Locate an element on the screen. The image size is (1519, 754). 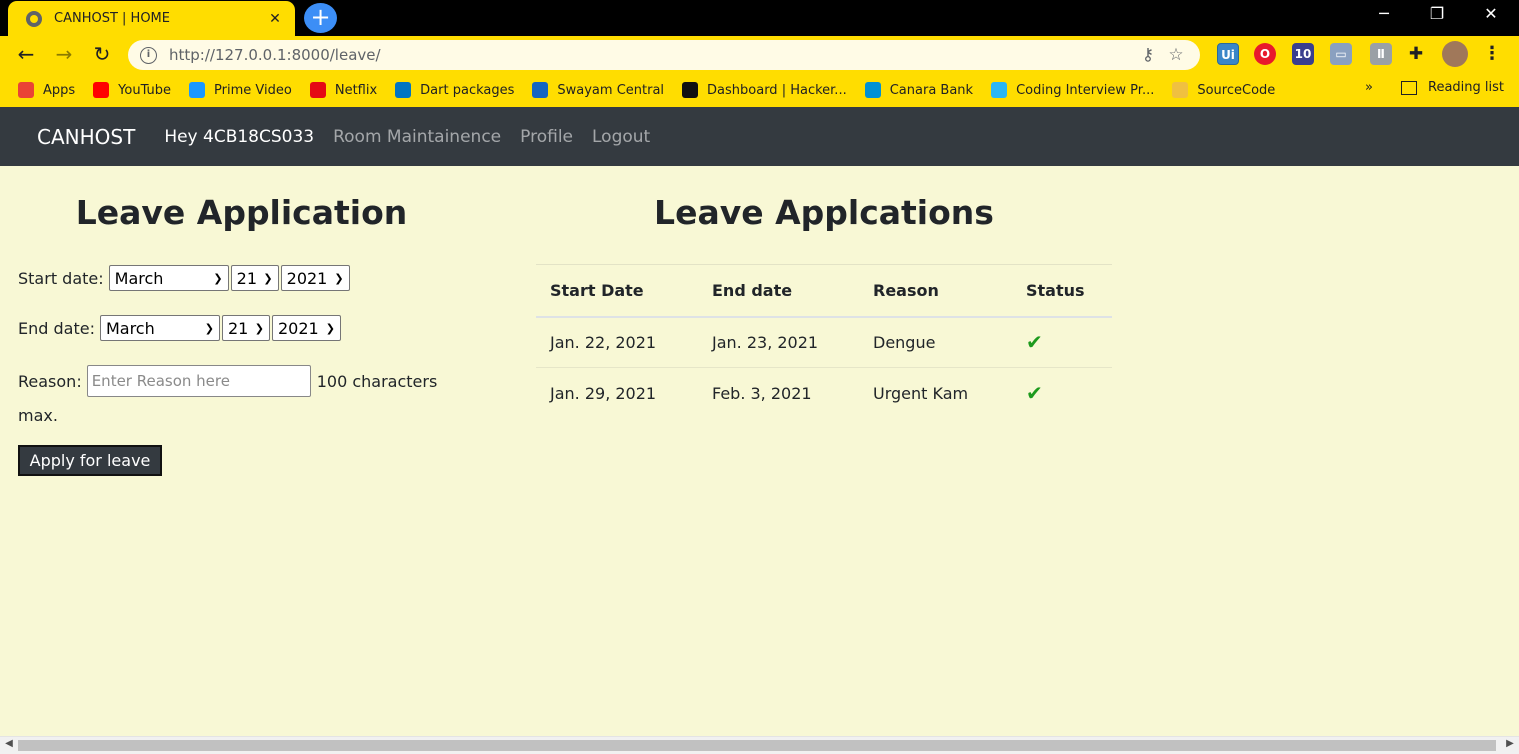
graduation-cap-extension-icon: 10 is located at coordinates (1303, 54).